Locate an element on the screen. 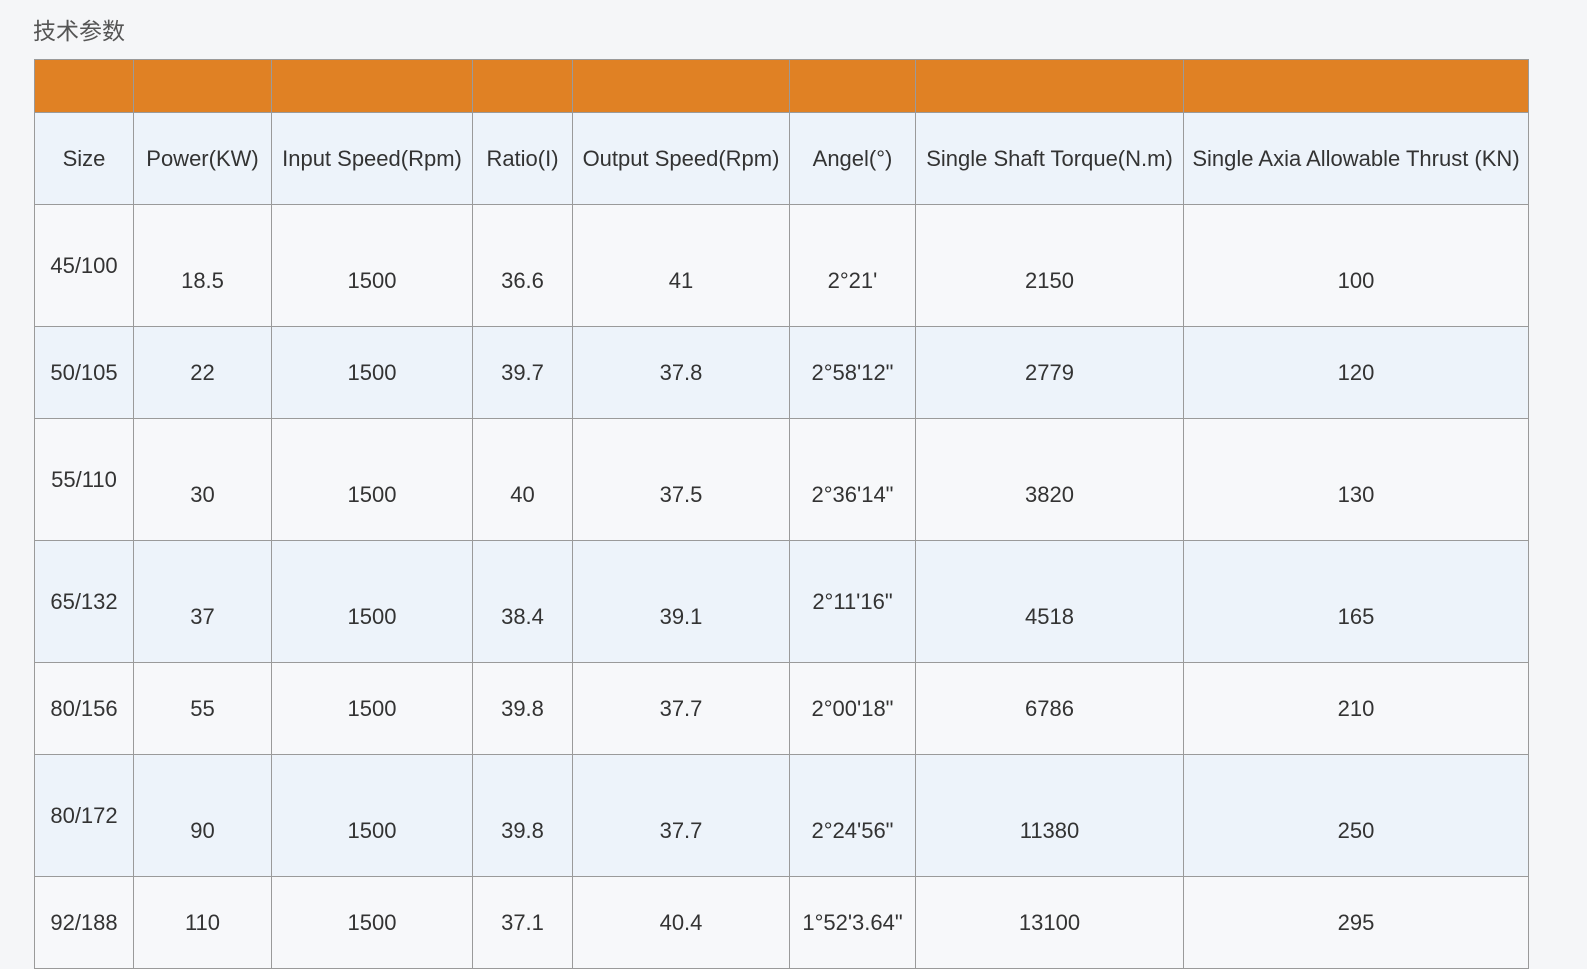 Image resolution: width=1587 pixels, height=969 pixels. cell-angel: 2°24'56" is located at coordinates (852, 815).